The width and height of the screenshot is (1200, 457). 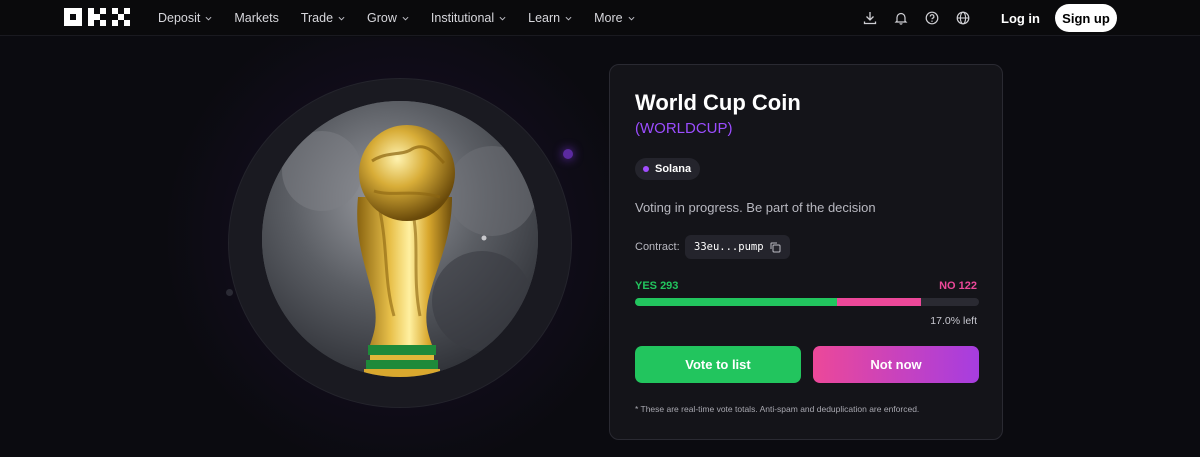 I want to click on nav-item-deposit: Deposit, so click(x=185, y=18).